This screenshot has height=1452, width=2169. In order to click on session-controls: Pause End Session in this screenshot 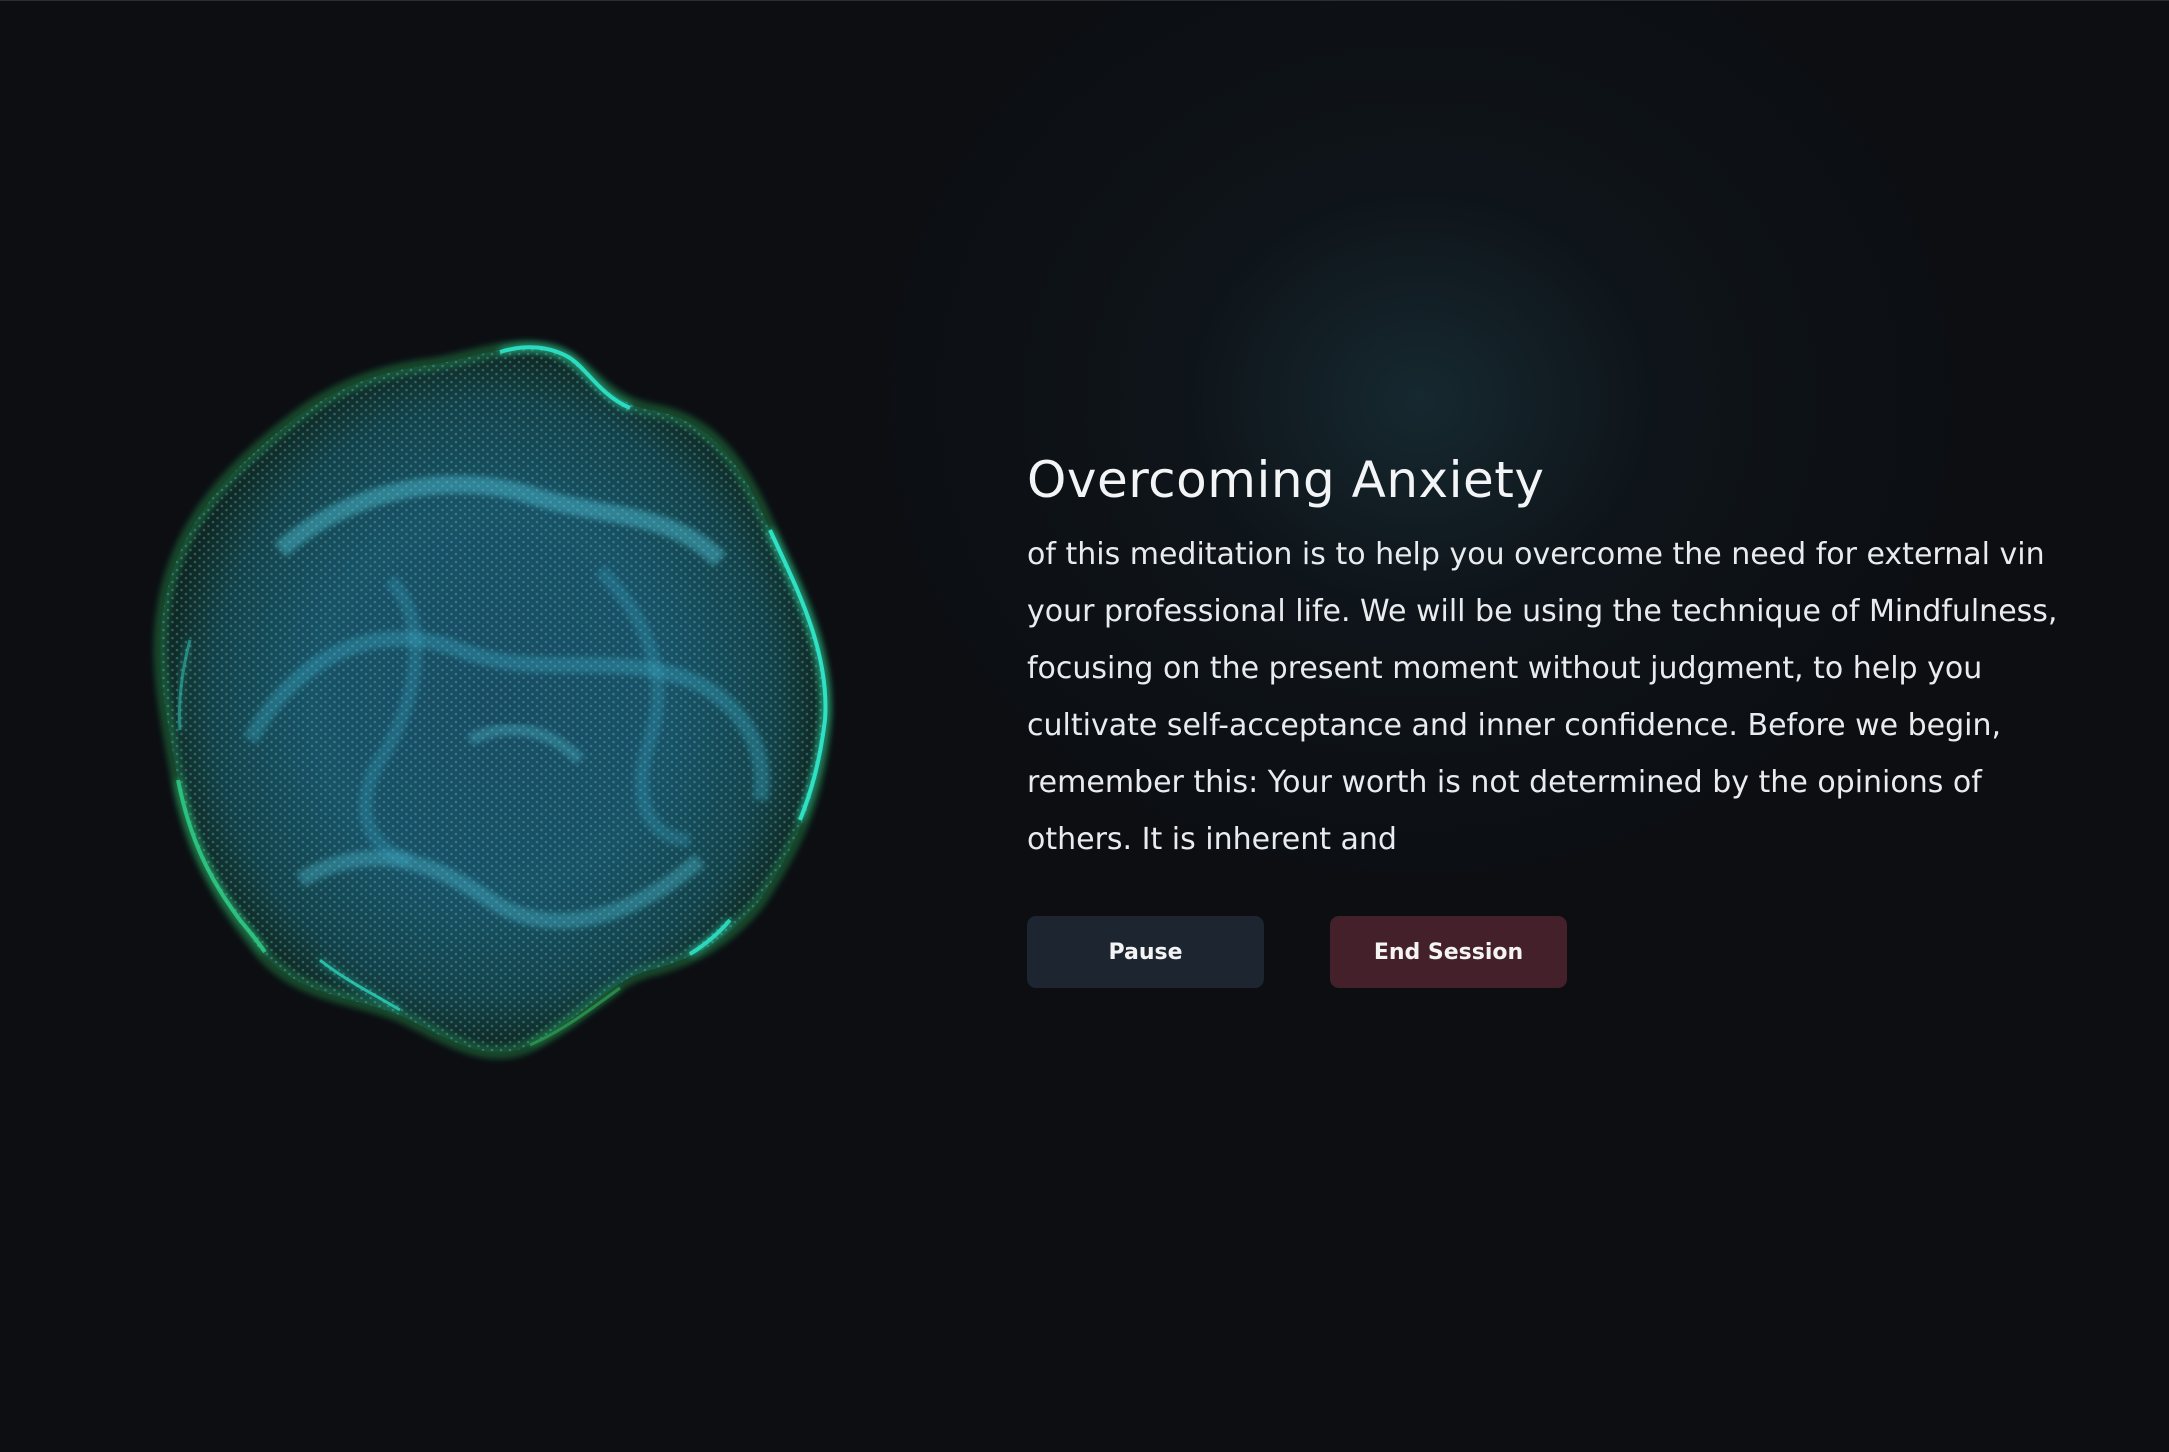, I will do `click(1562, 952)`.